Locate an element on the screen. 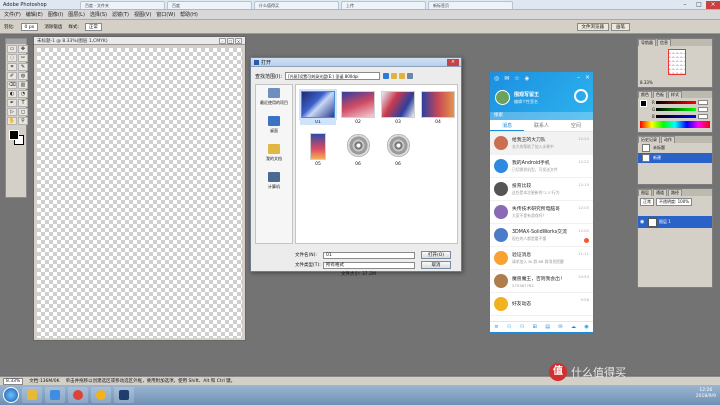 This screenshot has height=405, width=720. panel-tab: 动作 is located at coordinates (668, 139).